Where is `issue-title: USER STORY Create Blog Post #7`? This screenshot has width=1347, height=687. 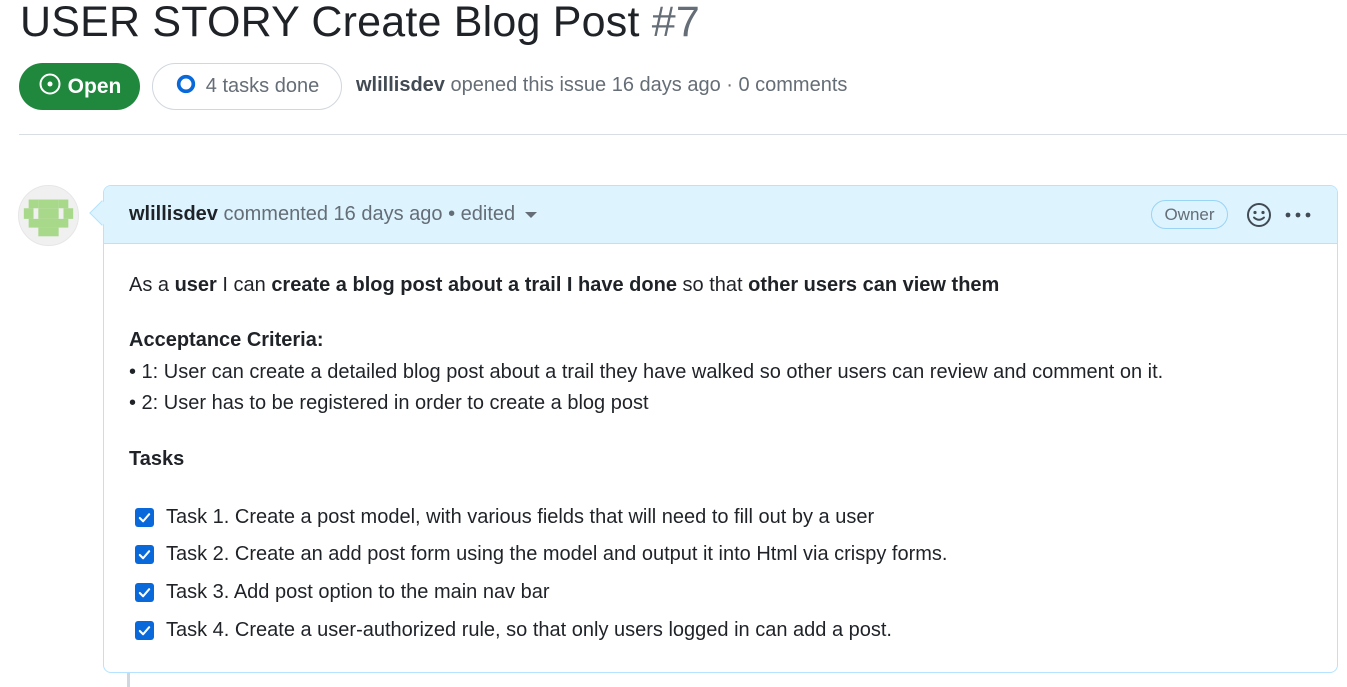
issue-title: USER STORY Create Blog Post #7 is located at coordinates (360, 23).